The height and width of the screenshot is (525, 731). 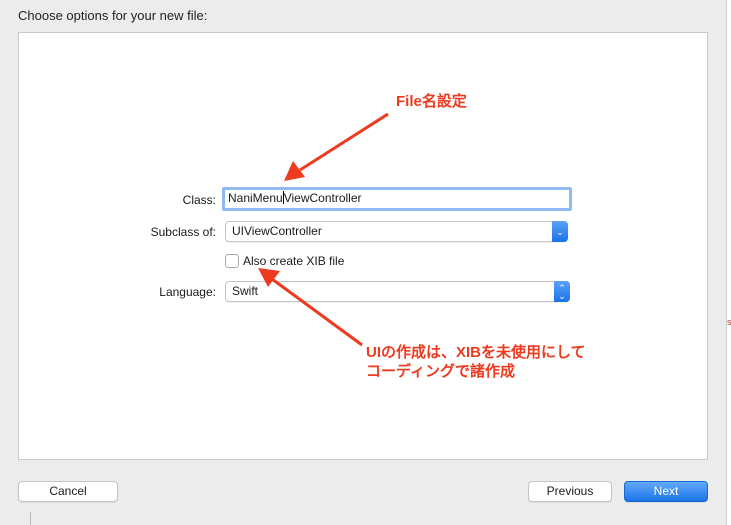 What do you see at coordinates (666, 491) in the screenshot?
I see `next-button: Next` at bounding box center [666, 491].